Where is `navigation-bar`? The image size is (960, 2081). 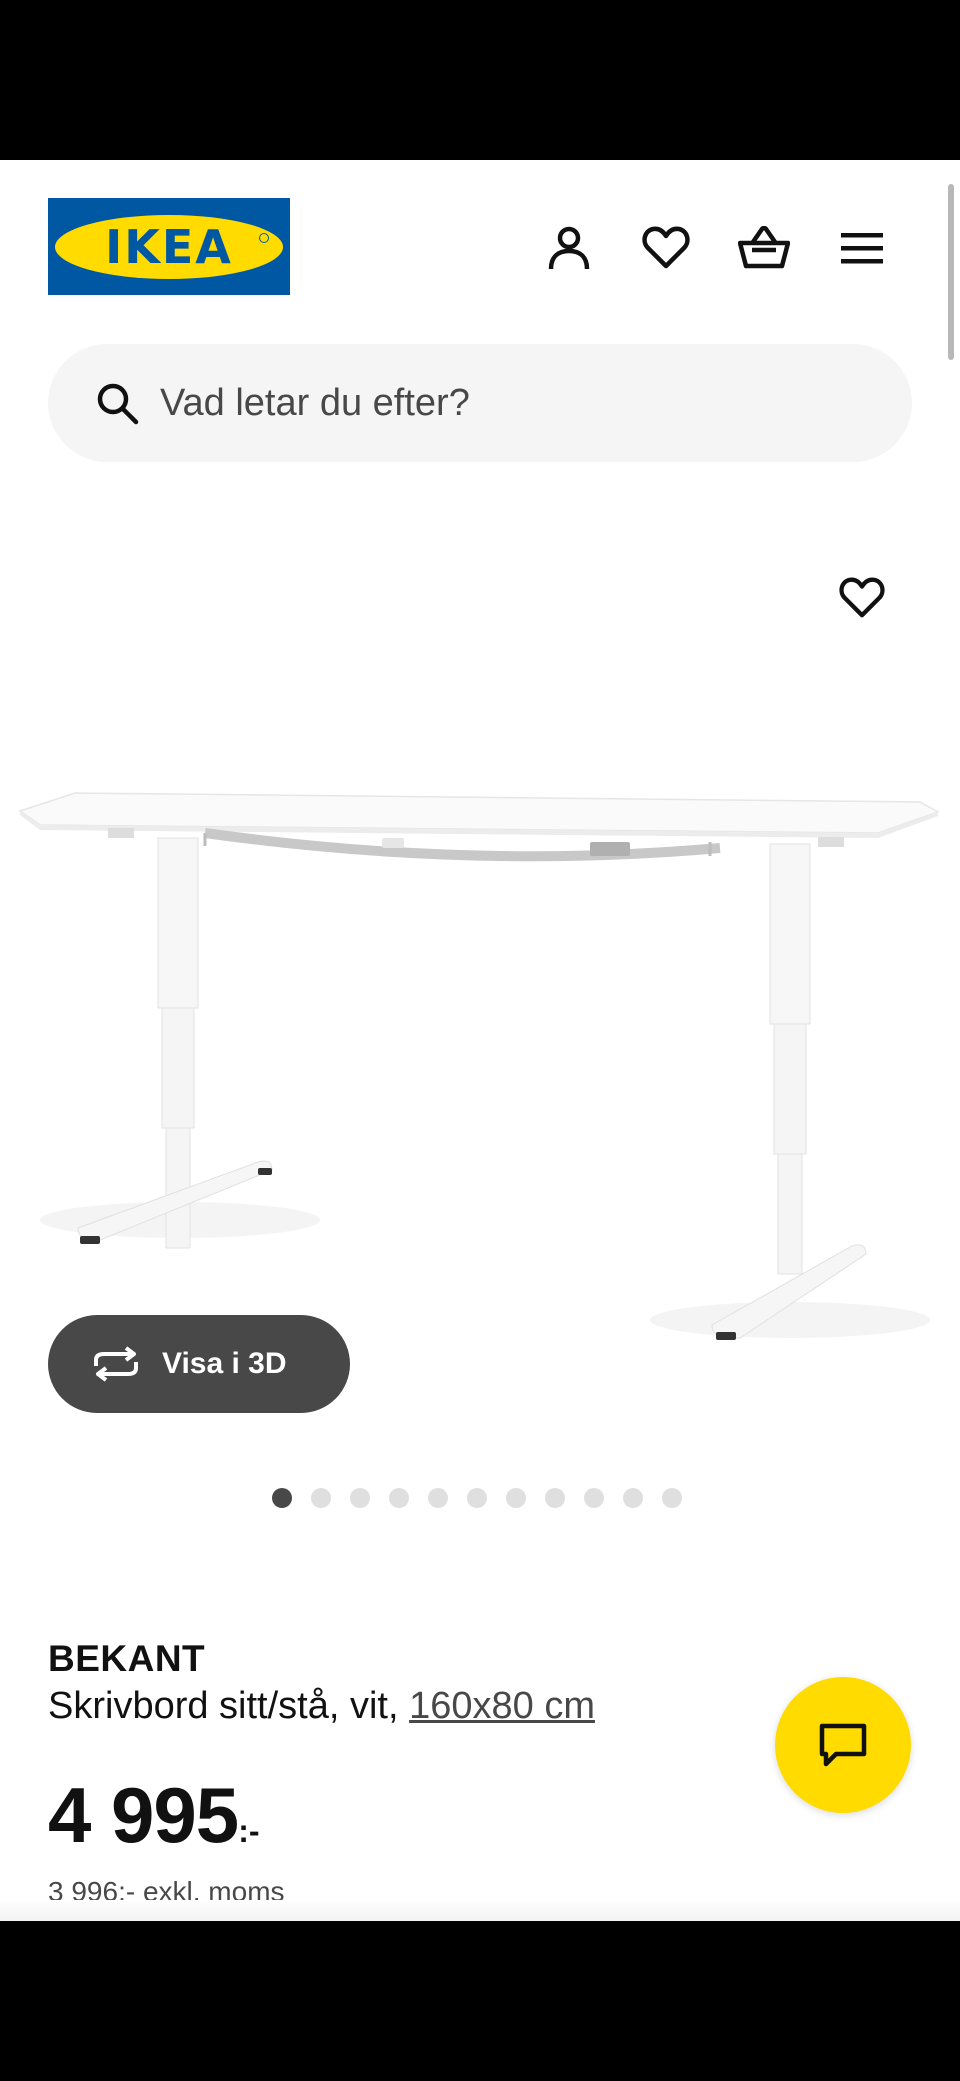
navigation-bar is located at coordinates (480, 2001).